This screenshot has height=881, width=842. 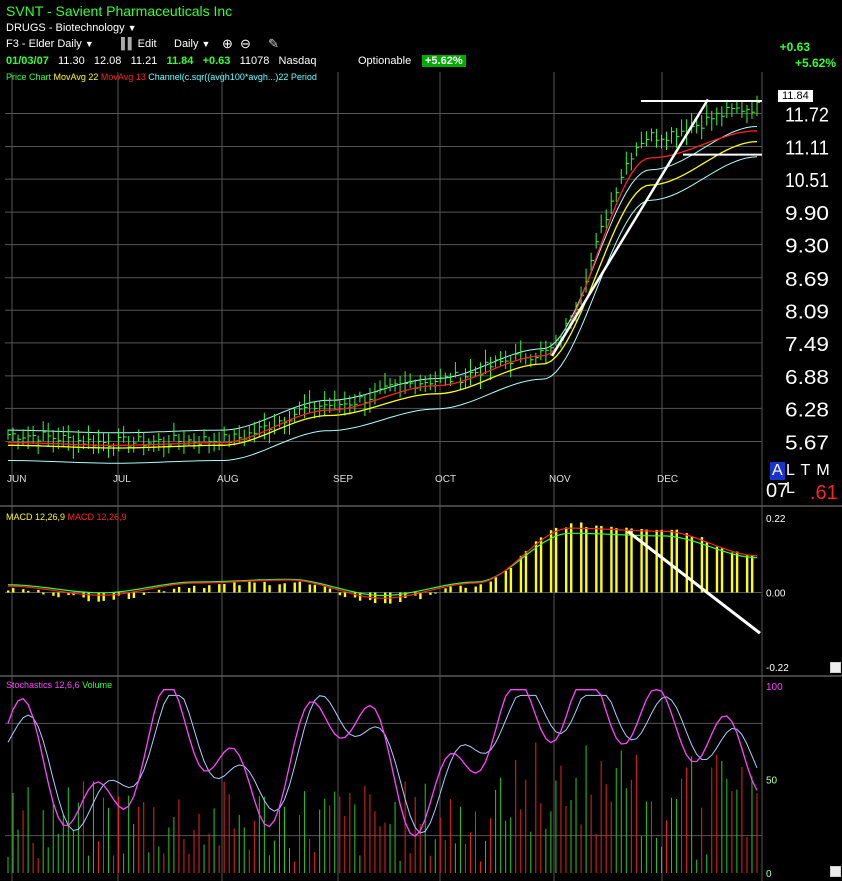 What do you see at coordinates (667, 479) in the screenshot?
I see `month-label: DEC` at bounding box center [667, 479].